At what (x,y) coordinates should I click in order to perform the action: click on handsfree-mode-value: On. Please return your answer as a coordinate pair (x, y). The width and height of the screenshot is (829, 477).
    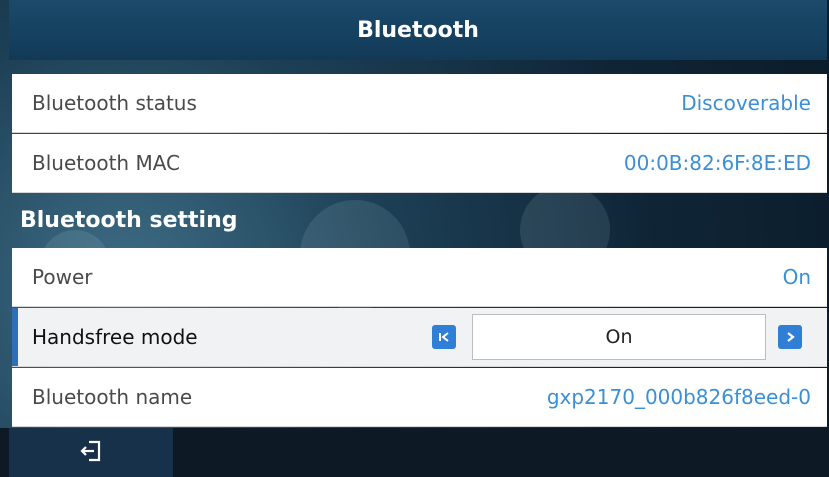
    Looking at the image, I should click on (619, 337).